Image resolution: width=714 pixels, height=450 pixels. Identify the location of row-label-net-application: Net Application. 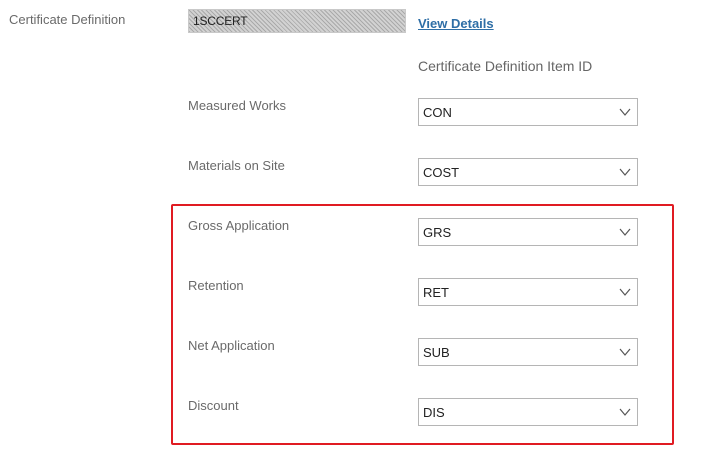
(231, 345).